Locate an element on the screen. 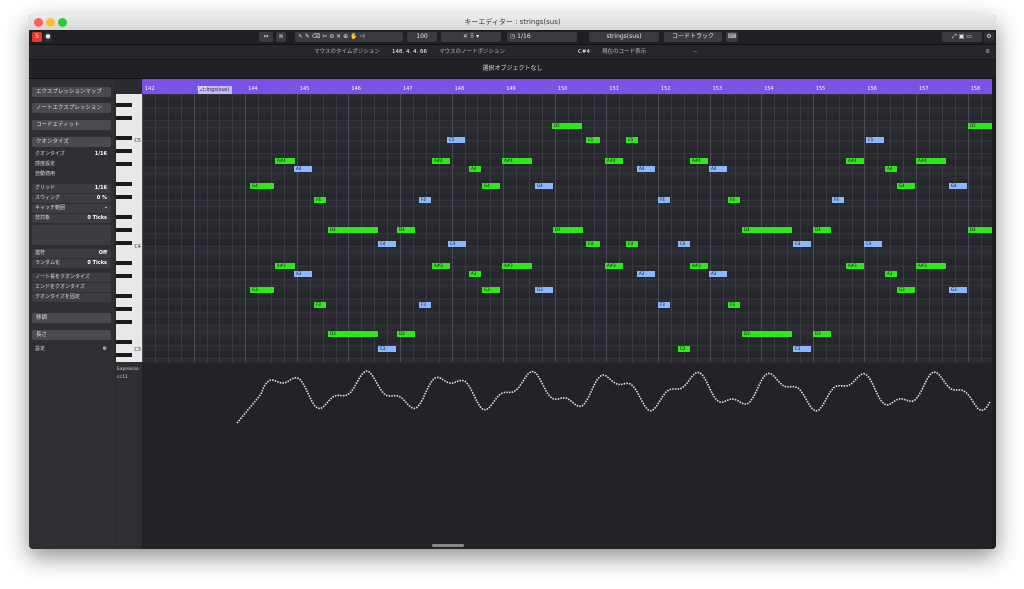 This screenshot has width=1024, height=589. tuplet-row: 連符 Off is located at coordinates (71, 253).